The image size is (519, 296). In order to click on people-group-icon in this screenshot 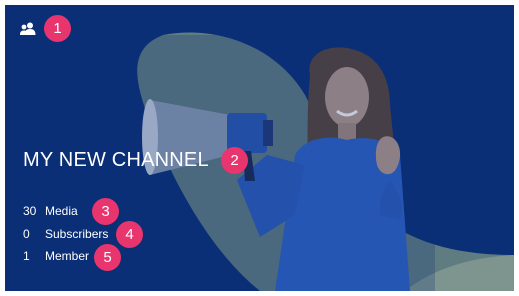, I will do `click(28, 29)`.